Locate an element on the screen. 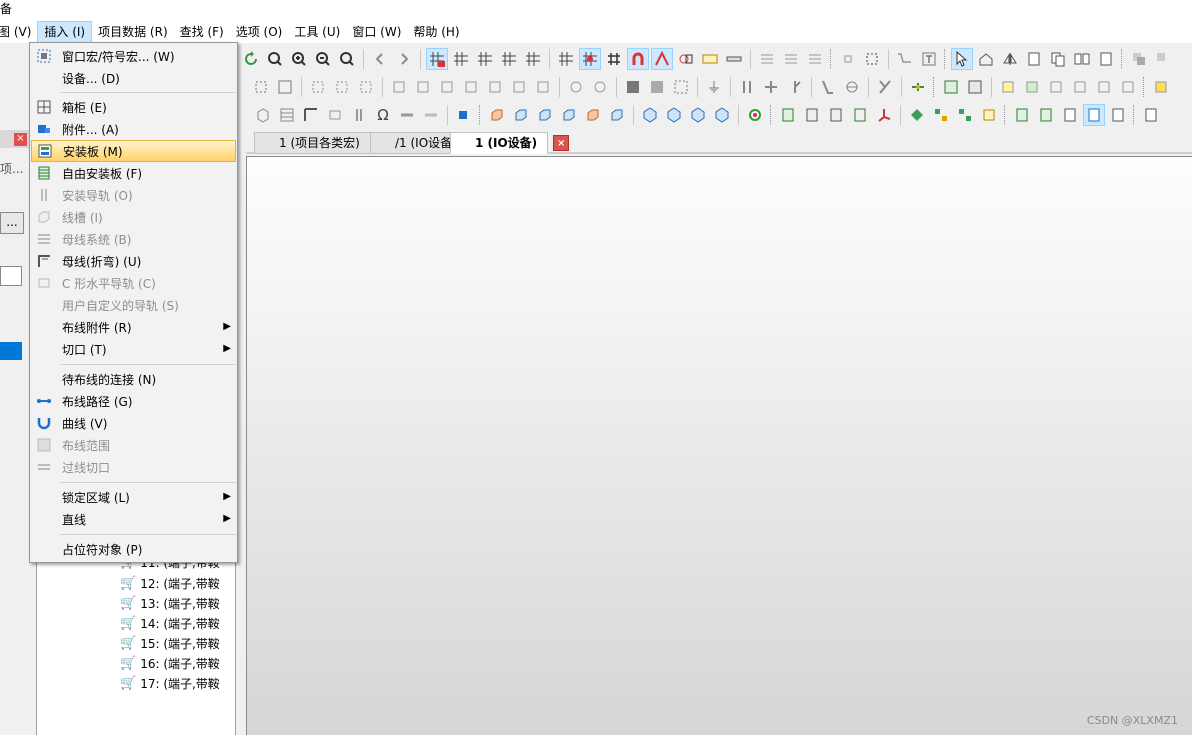  menu-item-busbar-system: 母线系统 (B) is located at coordinates (133, 239).